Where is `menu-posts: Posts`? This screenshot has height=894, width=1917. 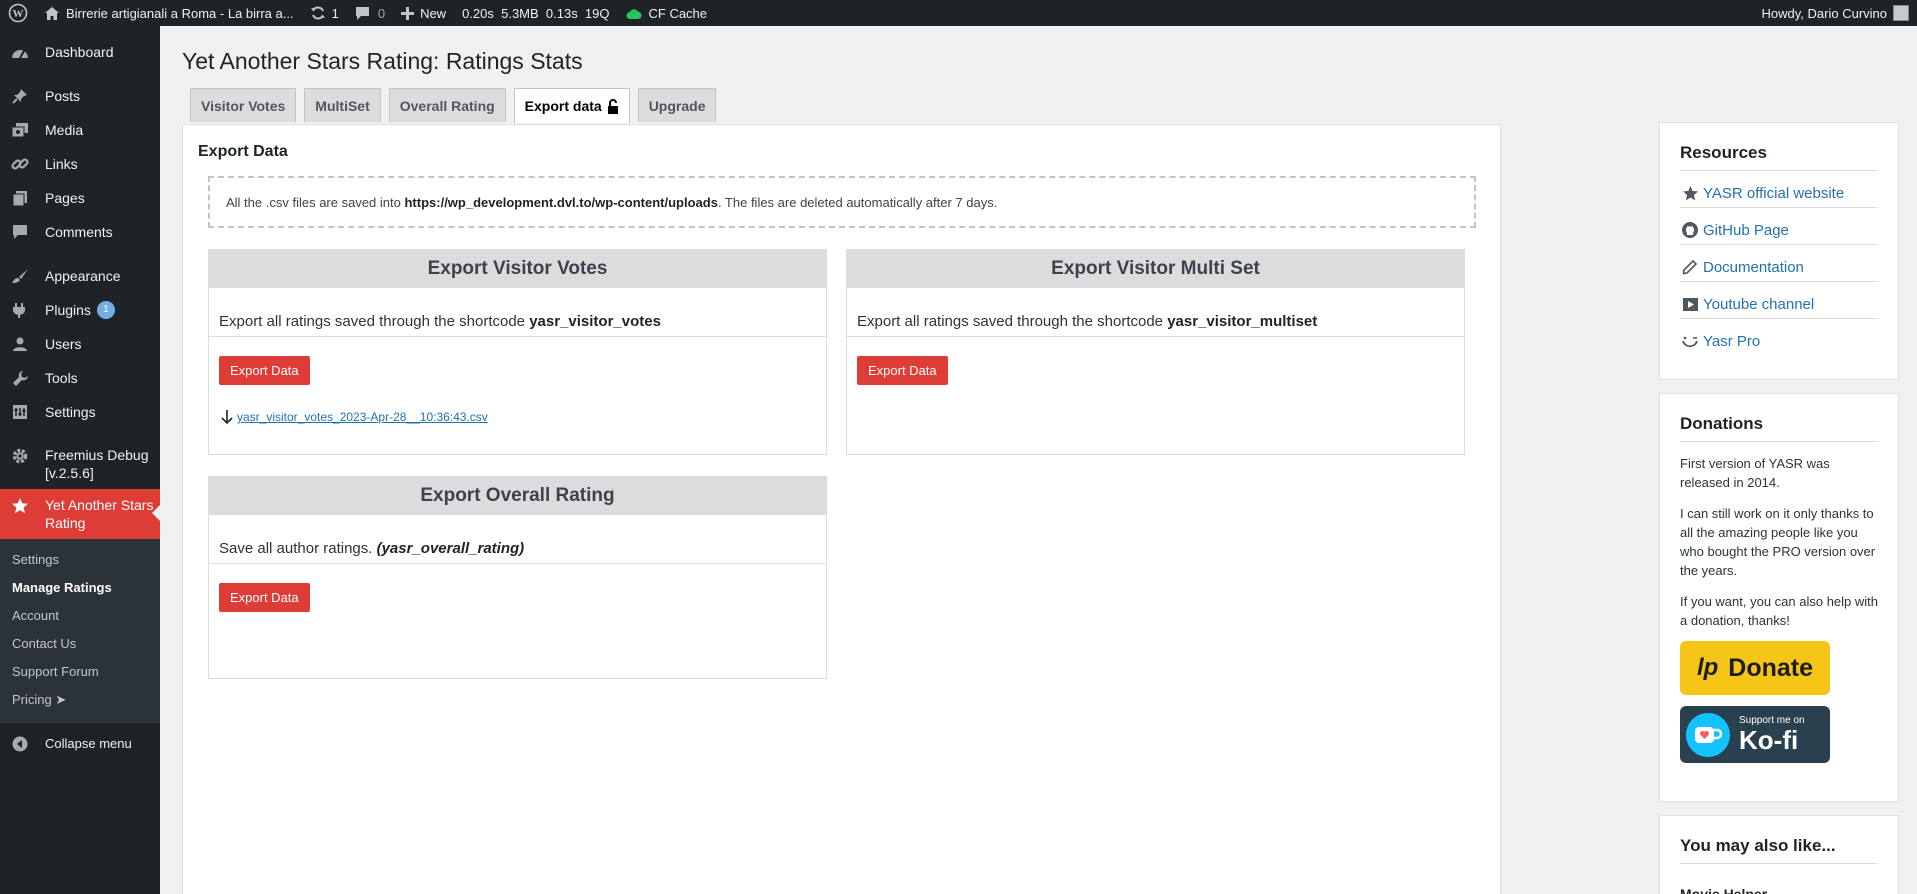 menu-posts: Posts is located at coordinates (80, 96).